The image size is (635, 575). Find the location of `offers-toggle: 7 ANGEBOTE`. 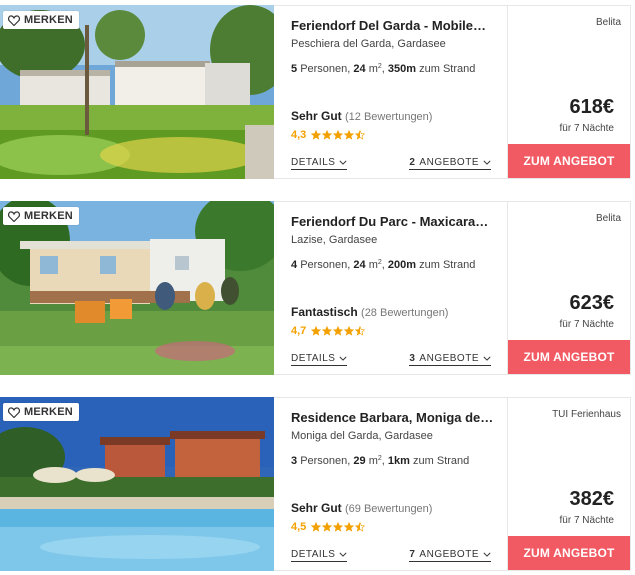

offers-toggle: 7 ANGEBOTE is located at coordinates (450, 555).